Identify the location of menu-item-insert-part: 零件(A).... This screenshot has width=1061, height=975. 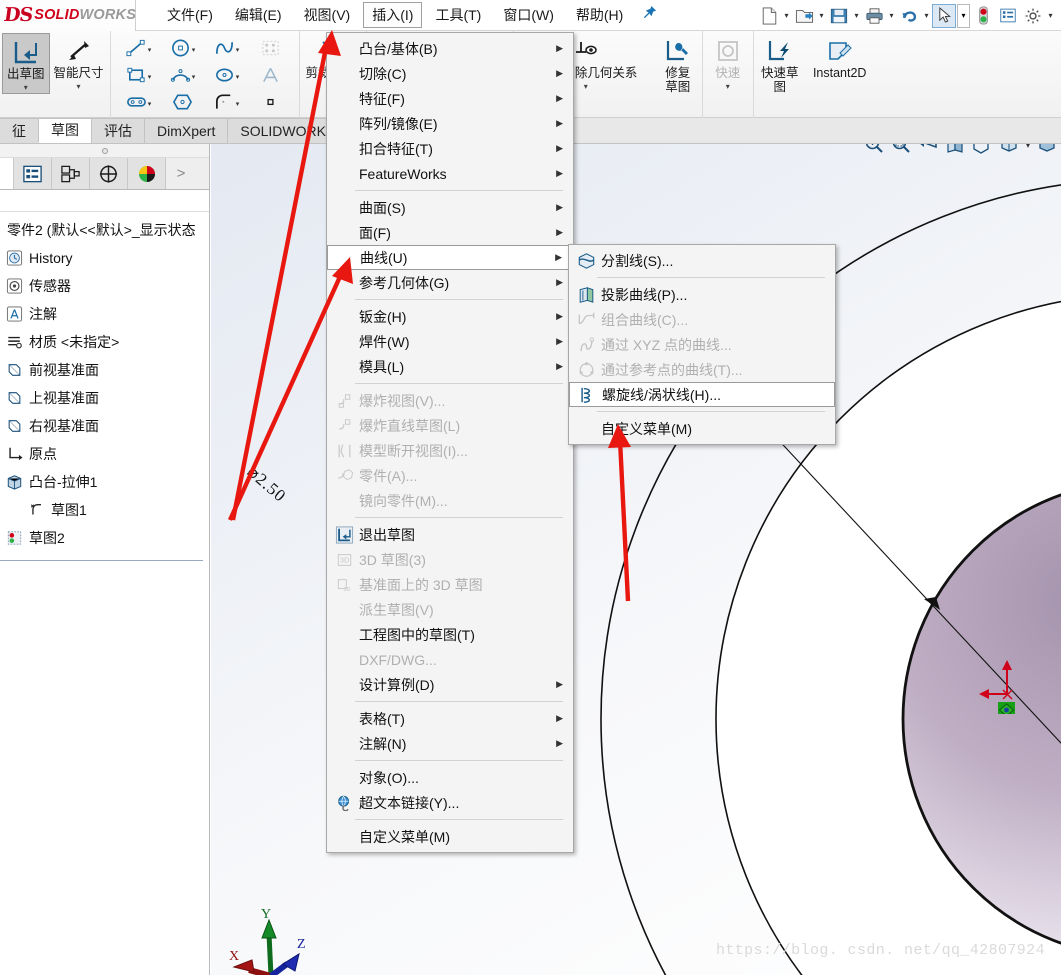
(450, 475).